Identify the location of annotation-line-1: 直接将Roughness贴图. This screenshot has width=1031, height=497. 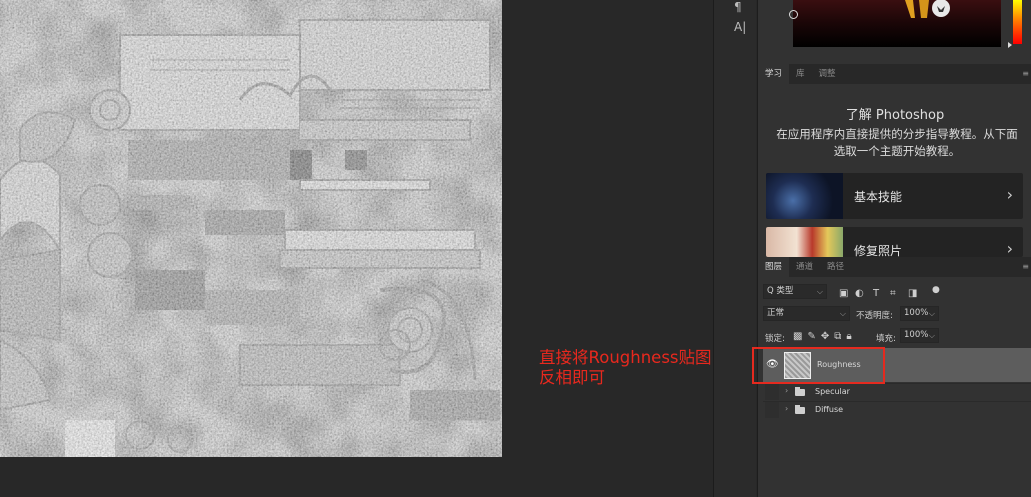
(625, 357).